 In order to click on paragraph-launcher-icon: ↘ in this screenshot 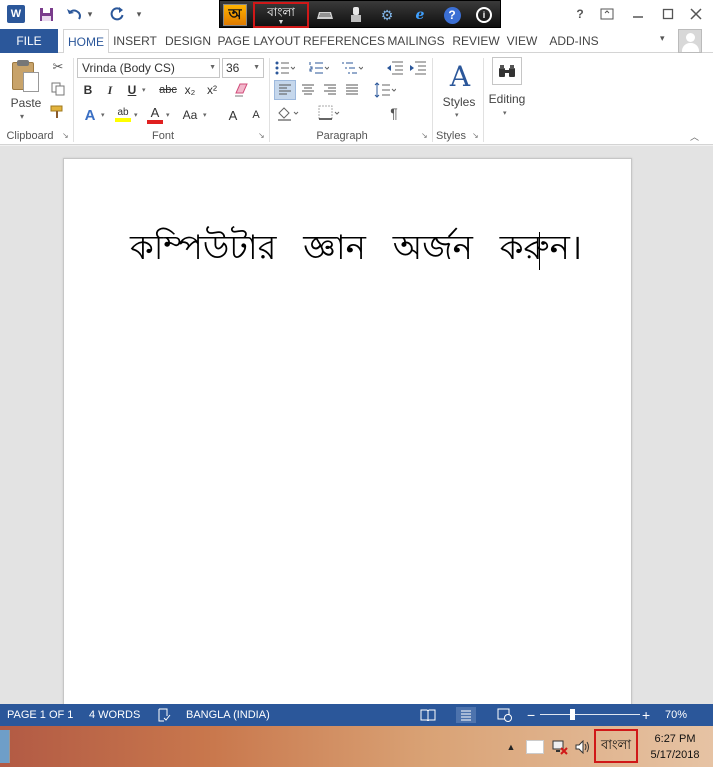, I will do `click(425, 136)`.